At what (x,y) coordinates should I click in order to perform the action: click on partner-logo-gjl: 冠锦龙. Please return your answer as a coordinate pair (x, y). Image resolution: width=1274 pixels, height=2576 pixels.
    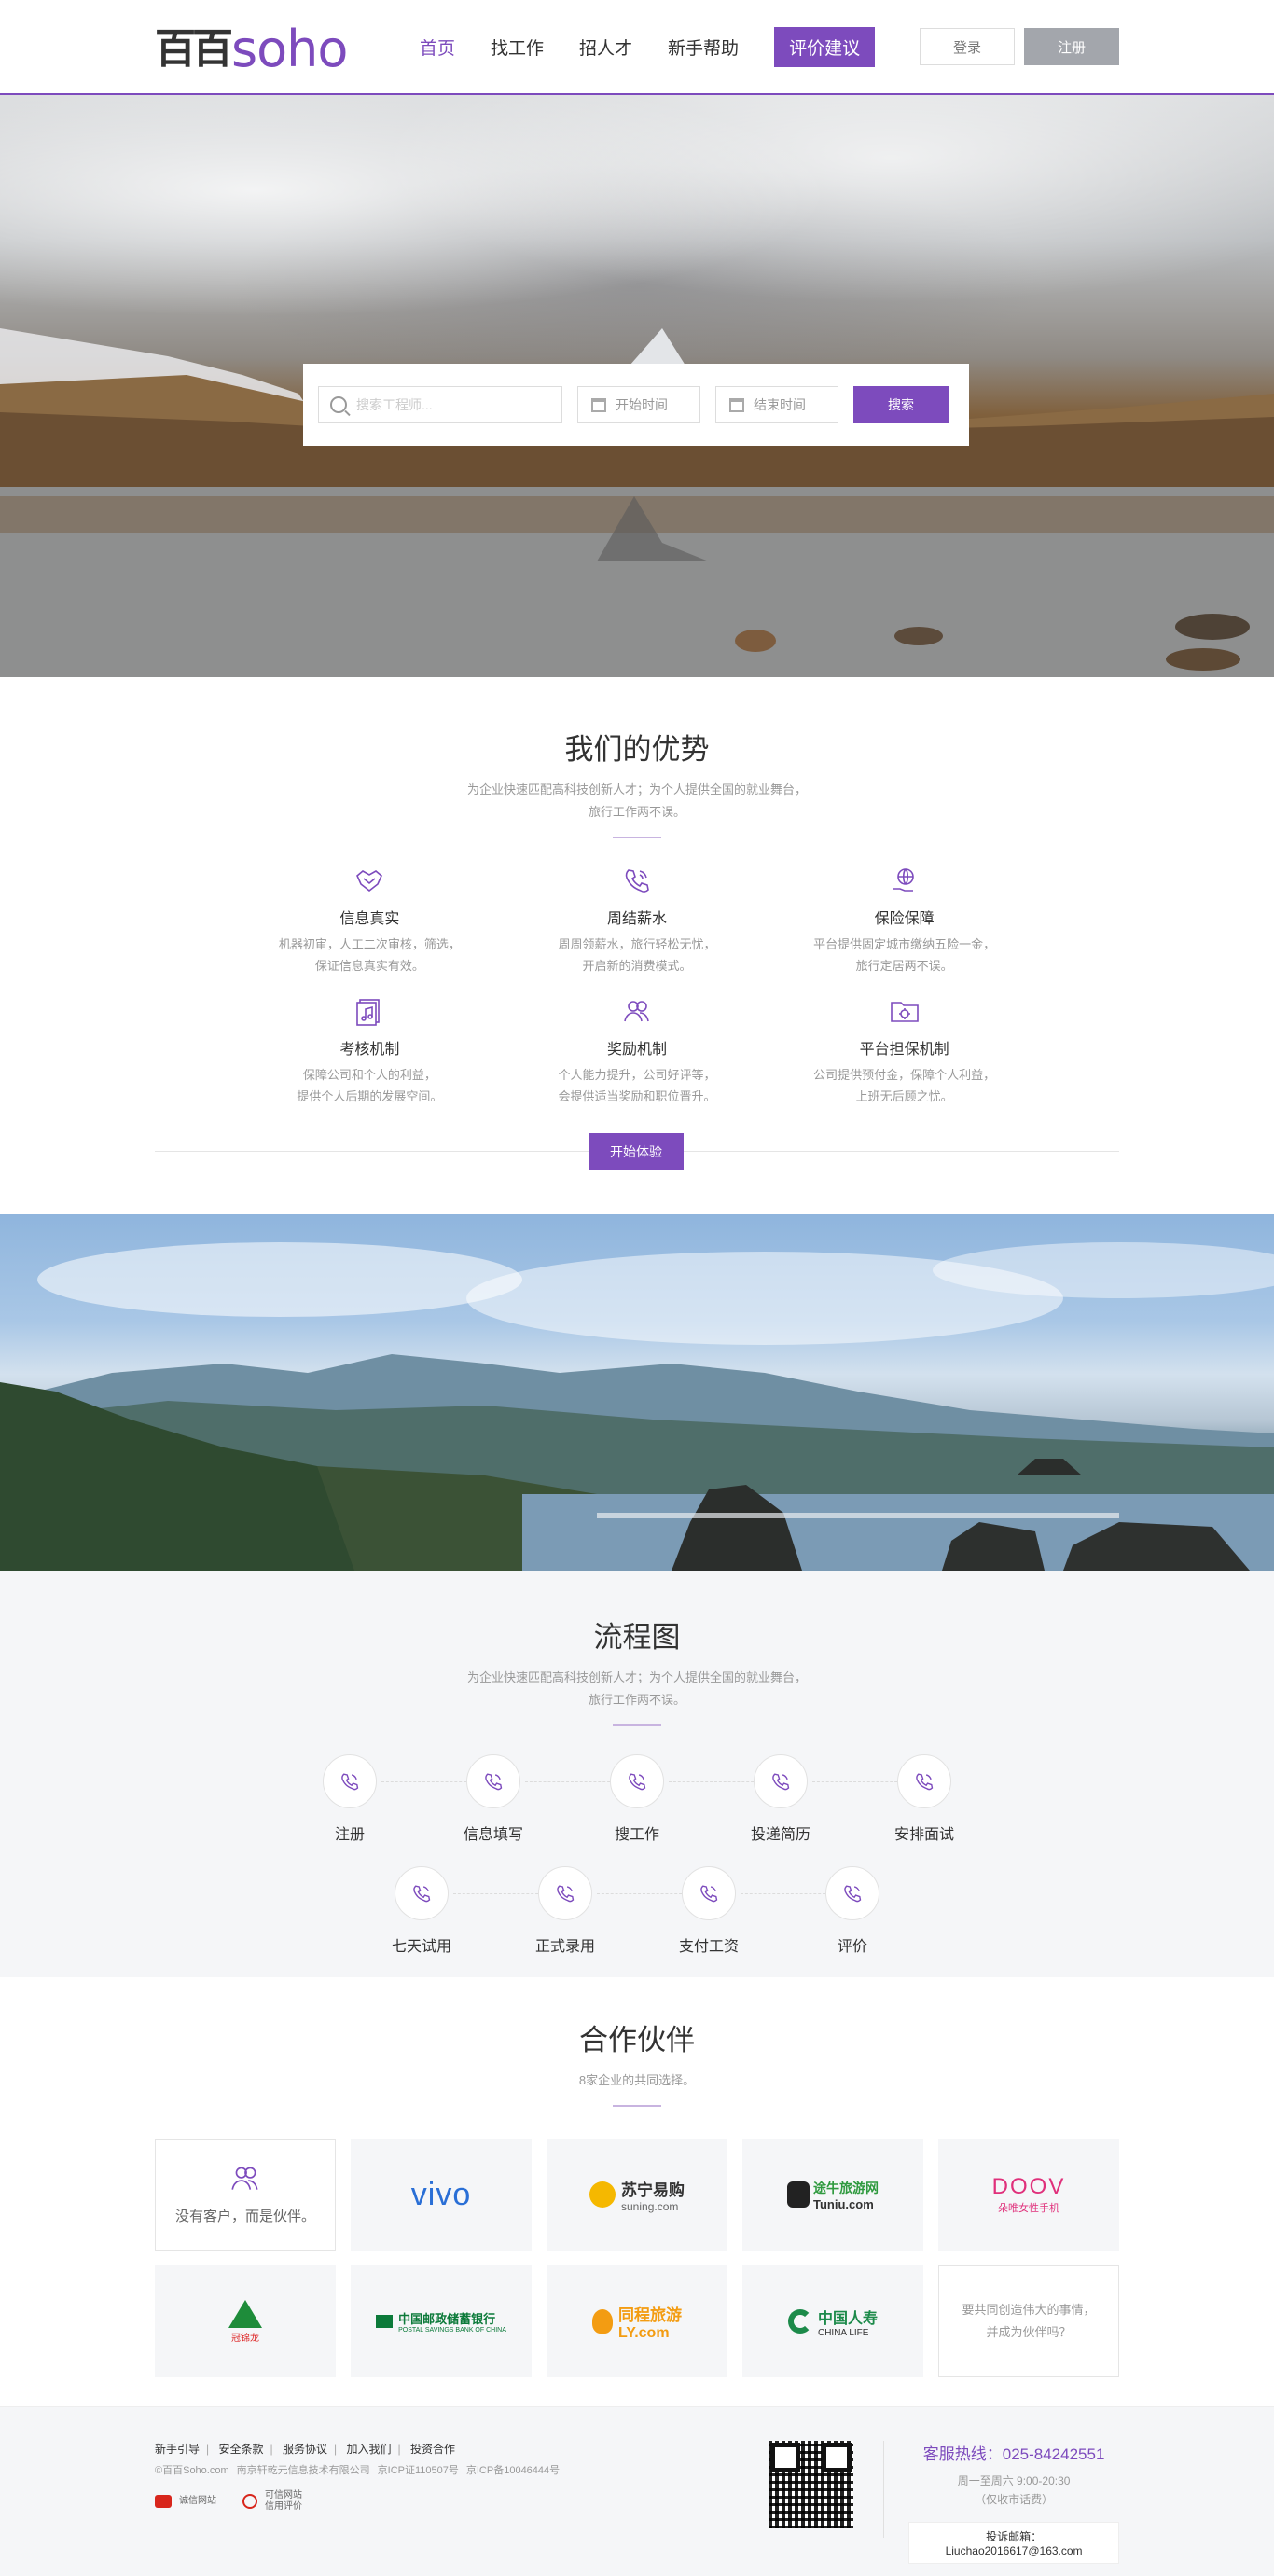
    Looking at the image, I should click on (246, 2321).